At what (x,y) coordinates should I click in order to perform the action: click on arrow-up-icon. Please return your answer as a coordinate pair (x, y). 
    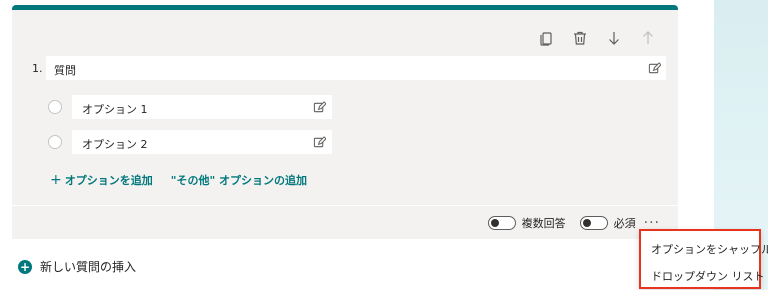
    Looking at the image, I should click on (648, 37).